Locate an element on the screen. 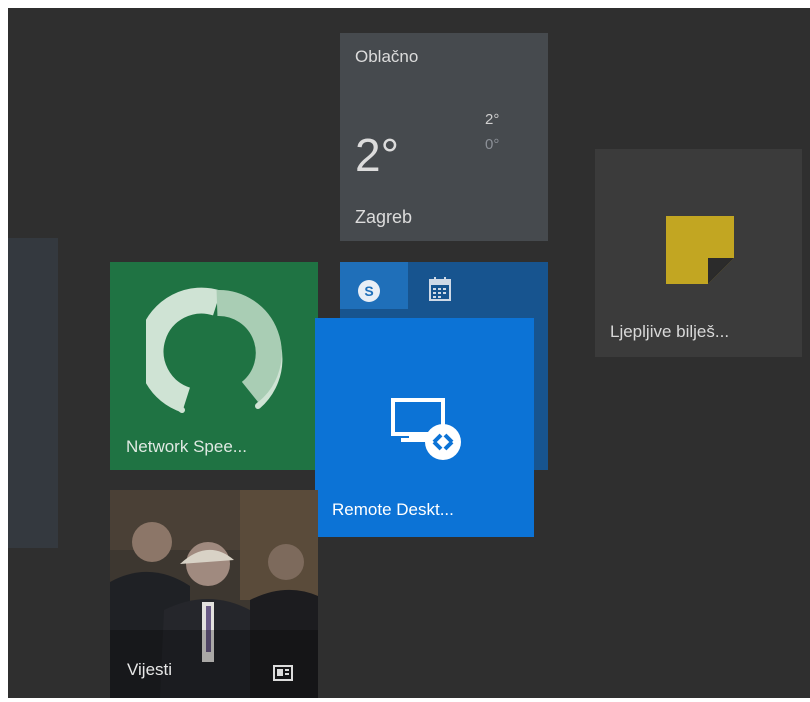 The image size is (810, 702). weather-condition: Oblačno is located at coordinates (387, 56).